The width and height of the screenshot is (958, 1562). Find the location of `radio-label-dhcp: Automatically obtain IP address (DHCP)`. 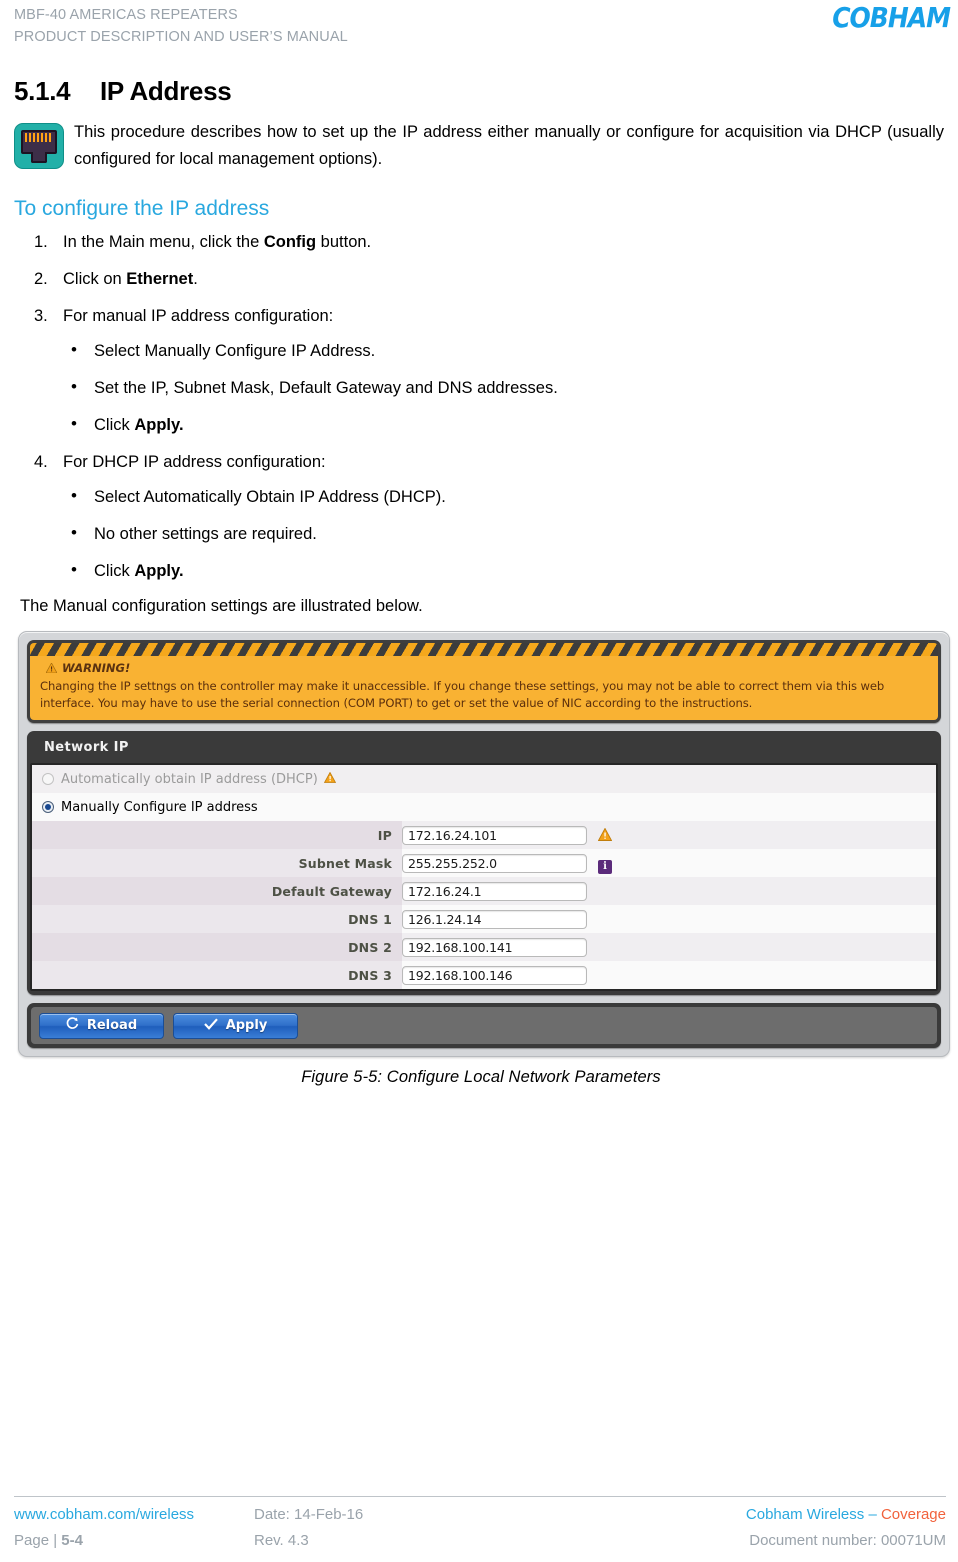

radio-label-dhcp: Automatically obtain IP address (DHCP) is located at coordinates (189, 779).